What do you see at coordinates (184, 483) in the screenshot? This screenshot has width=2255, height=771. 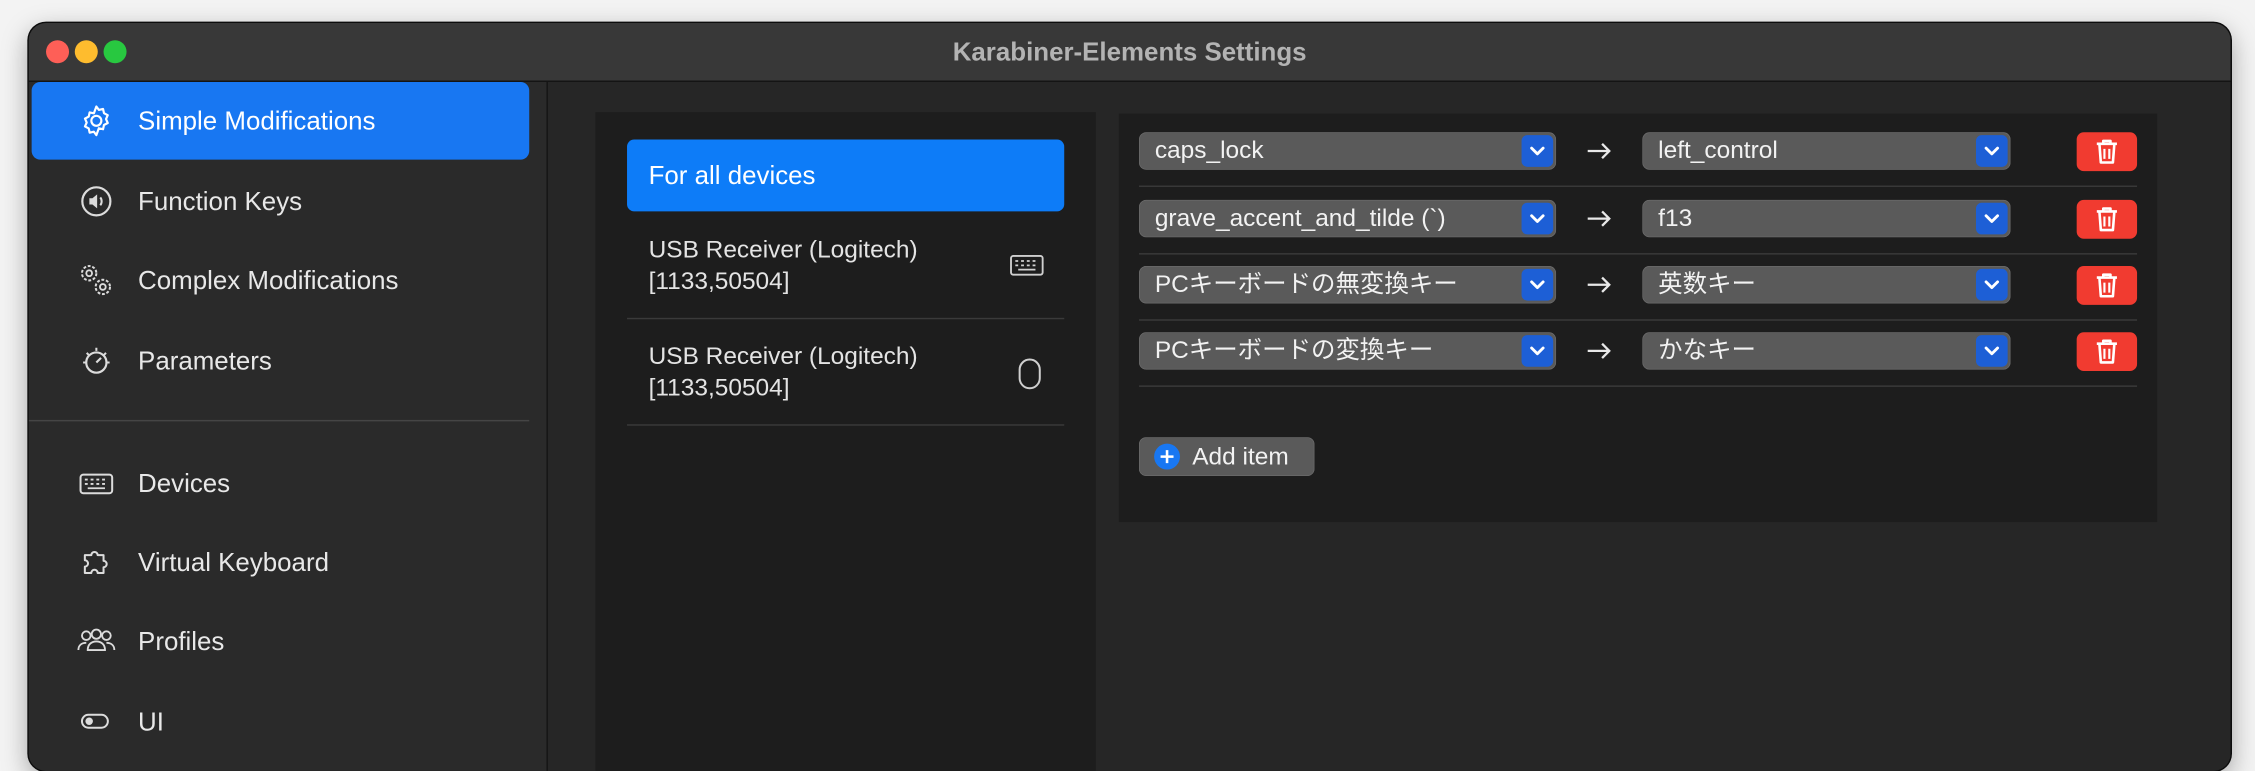 I see `sidebar-item-label: Devices` at bounding box center [184, 483].